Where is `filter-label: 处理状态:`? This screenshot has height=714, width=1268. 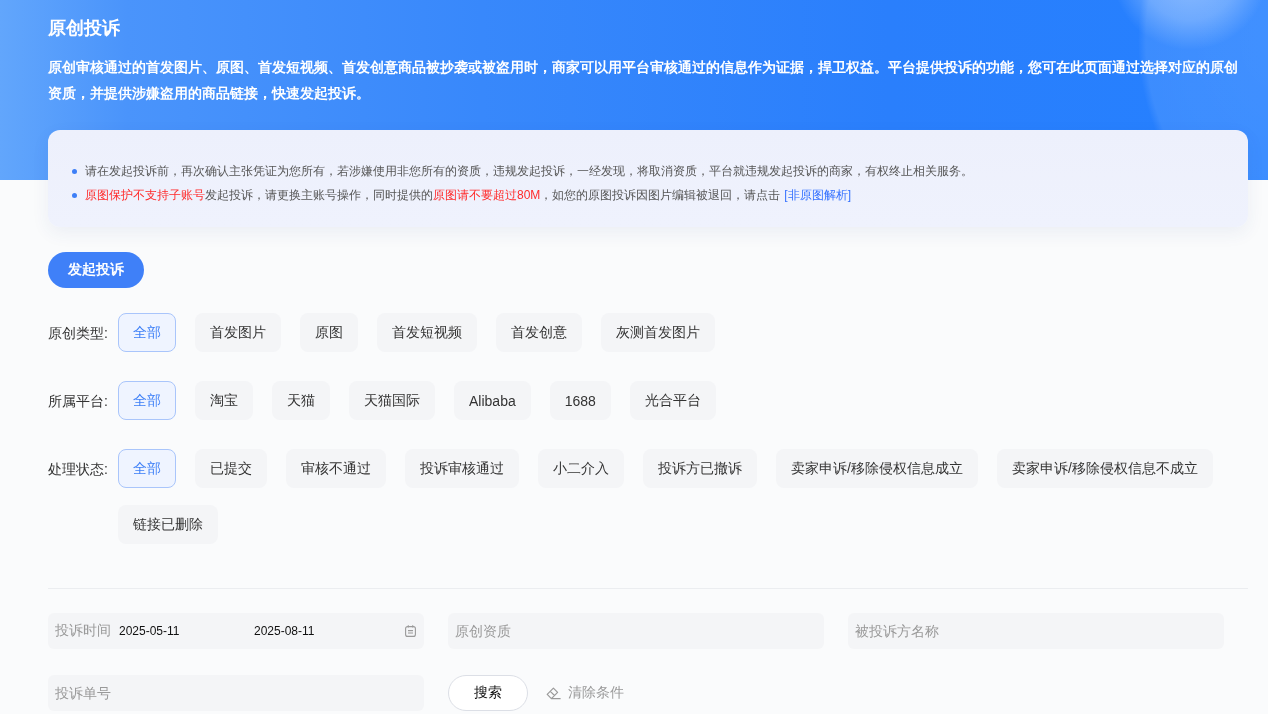 filter-label: 处理状态: is located at coordinates (78, 469).